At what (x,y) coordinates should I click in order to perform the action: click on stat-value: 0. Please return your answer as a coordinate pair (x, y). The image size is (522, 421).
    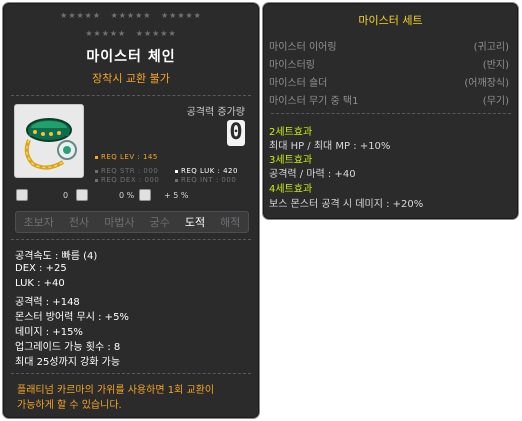
    Looking at the image, I should click on (66, 195).